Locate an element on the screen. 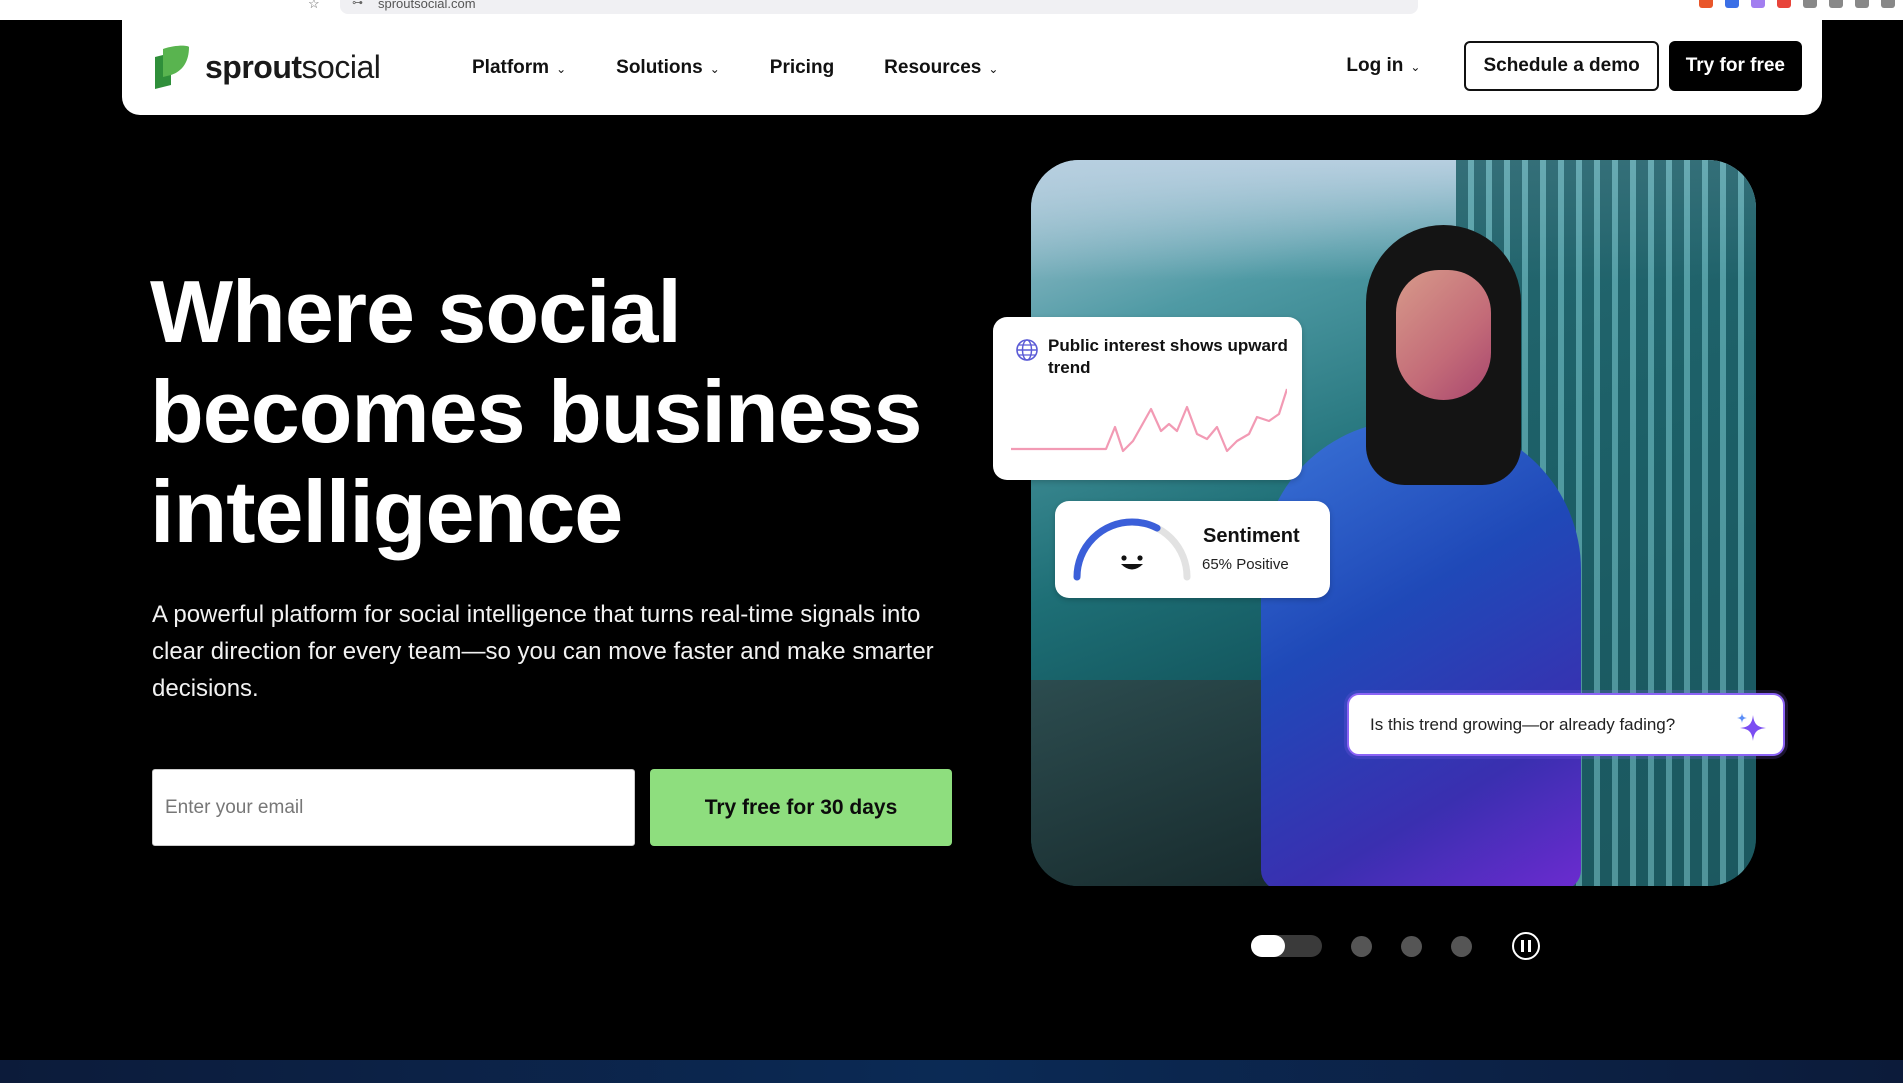 This screenshot has height=1083, width=1903. url-text: sproutsocial.com is located at coordinates (427, 5).